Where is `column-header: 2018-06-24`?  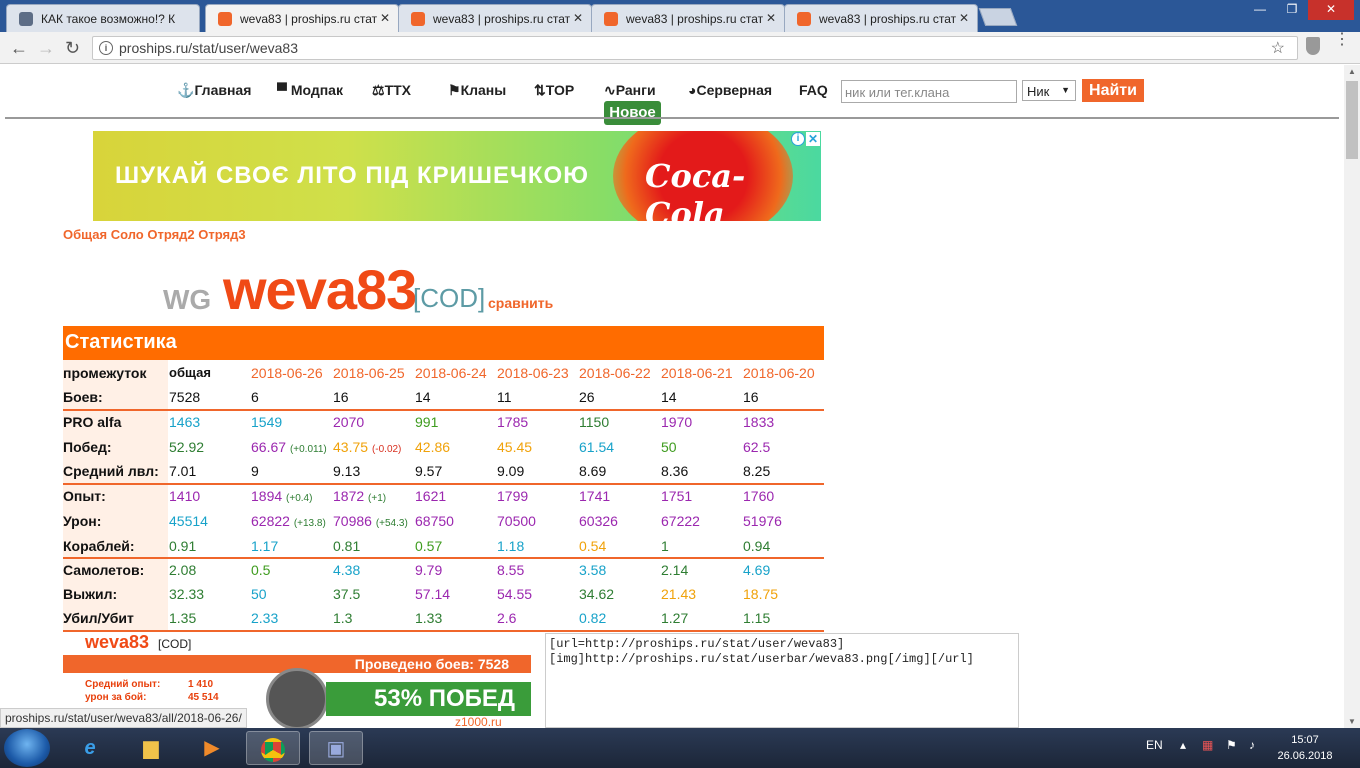
column-header: 2018-06-24 is located at coordinates (451, 373).